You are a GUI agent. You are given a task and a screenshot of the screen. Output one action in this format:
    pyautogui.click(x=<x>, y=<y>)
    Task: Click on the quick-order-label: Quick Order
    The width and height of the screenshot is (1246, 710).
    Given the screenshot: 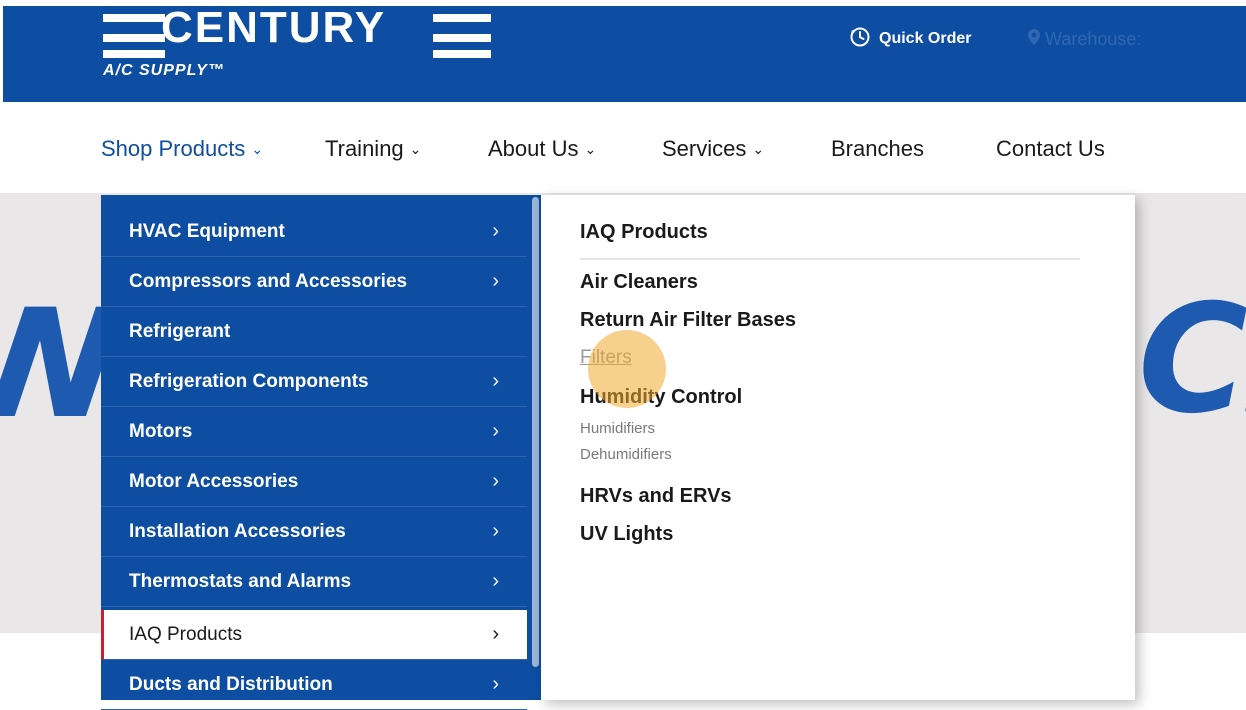 What is the action you would take?
    pyautogui.click(x=925, y=38)
    